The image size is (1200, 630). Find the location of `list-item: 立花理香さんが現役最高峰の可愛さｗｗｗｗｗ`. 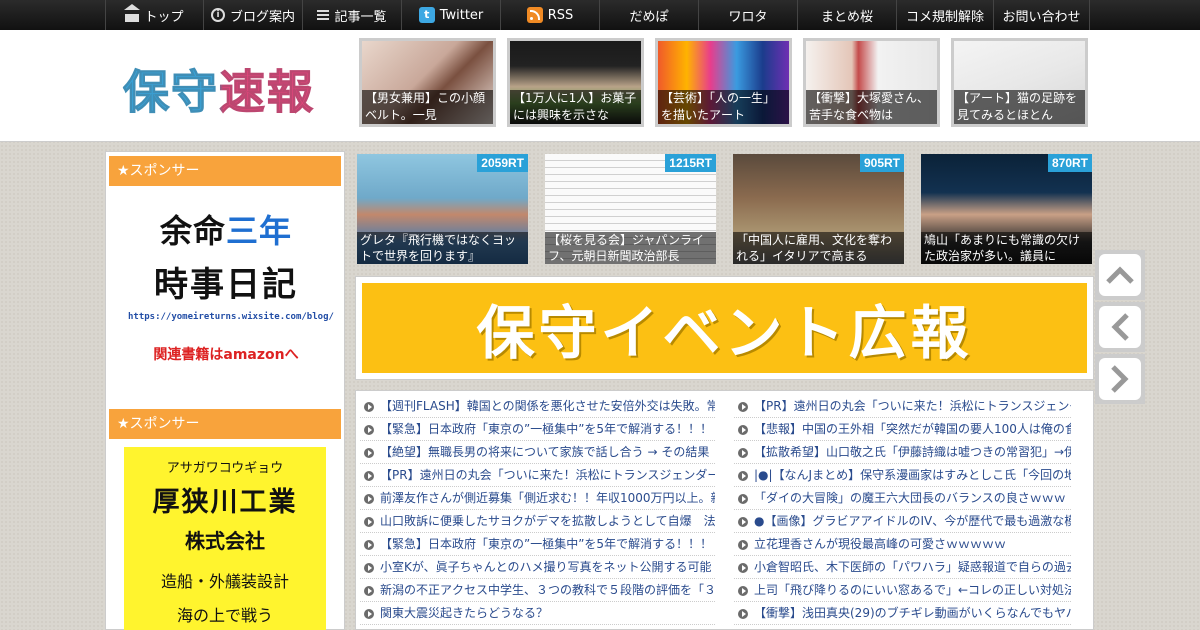

list-item: 立花理香さんが現役最高峰の可愛さｗｗｗｗｗ is located at coordinates (902, 544).